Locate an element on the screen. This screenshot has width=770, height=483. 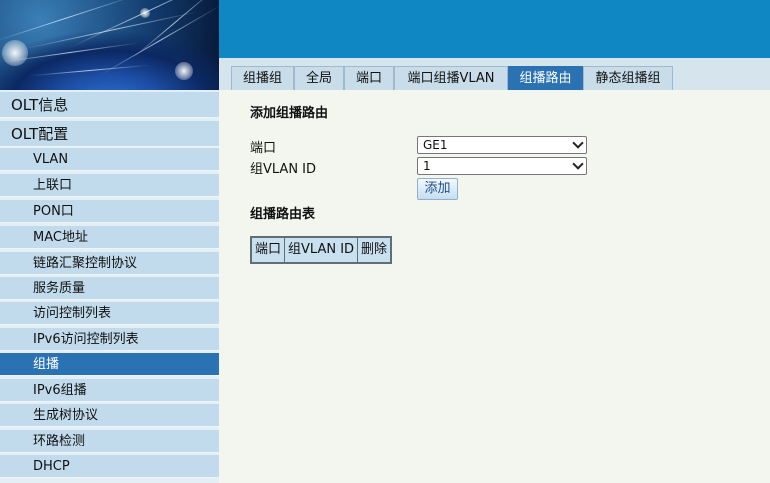
sidebar-item-olt-info: OLT信息 is located at coordinates (109, 105).